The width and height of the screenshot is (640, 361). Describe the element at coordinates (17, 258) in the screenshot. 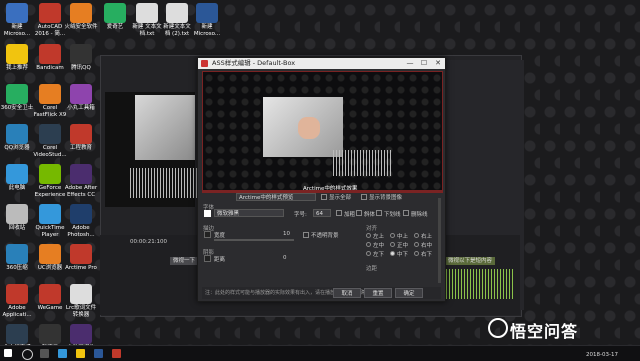

I see `desktop-icon: 360压缩` at that location.